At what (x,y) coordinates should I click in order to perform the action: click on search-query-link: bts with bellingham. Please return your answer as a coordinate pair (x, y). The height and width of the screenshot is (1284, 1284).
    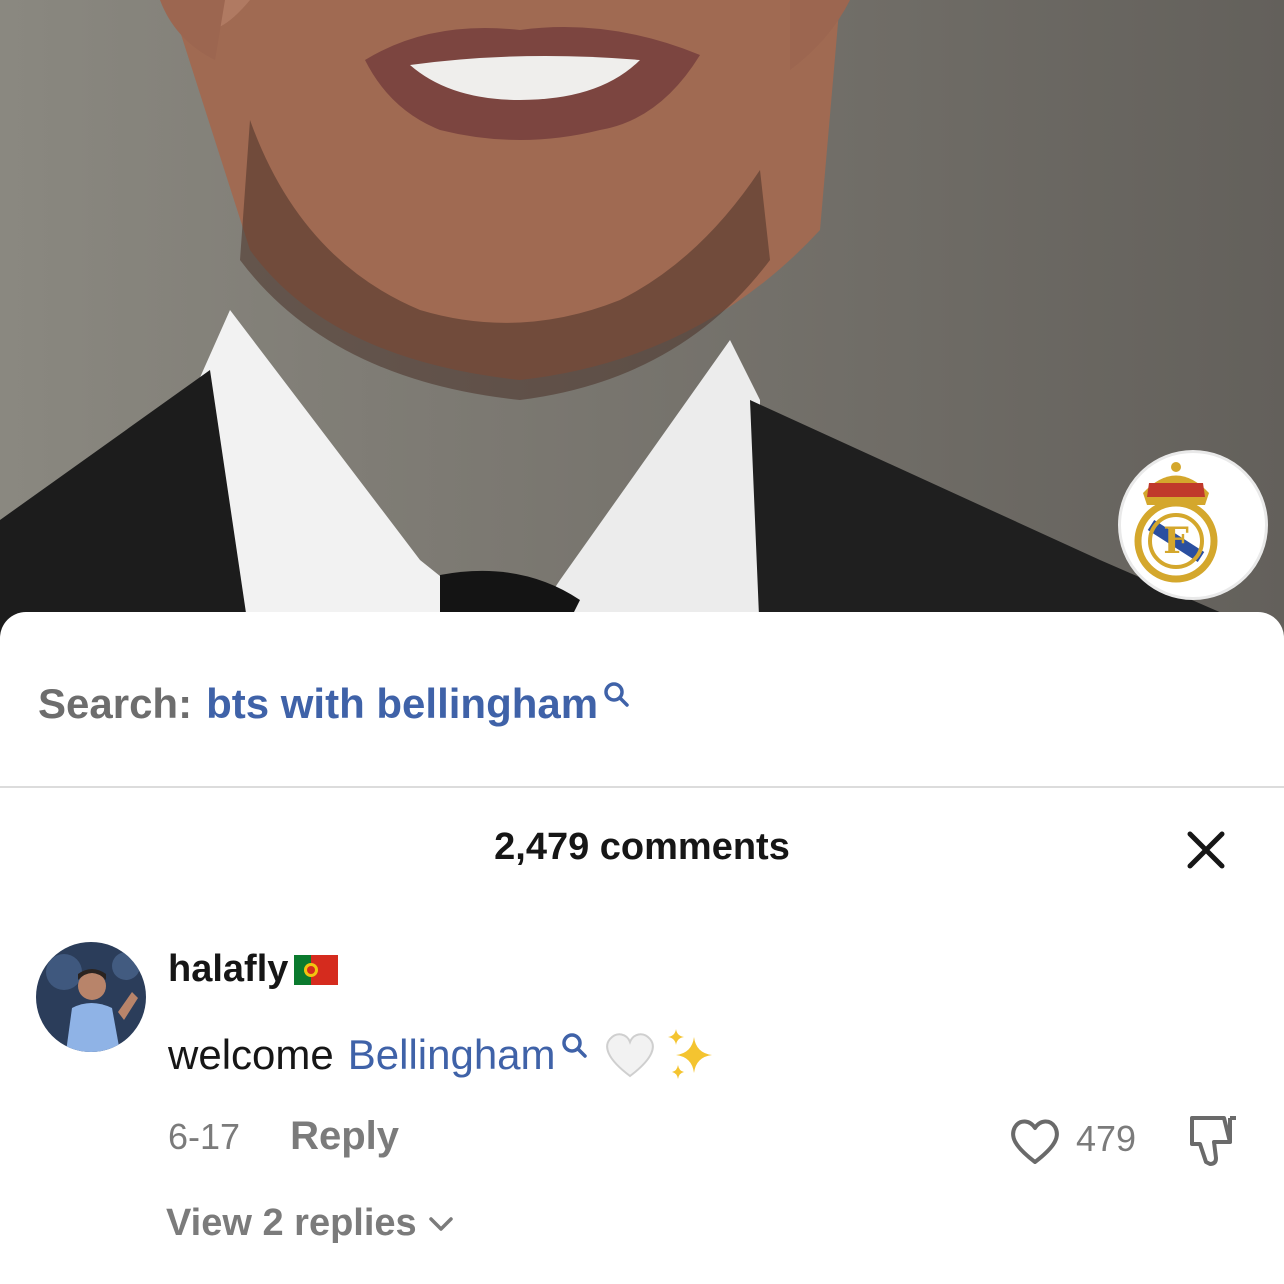
    Looking at the image, I should click on (402, 704).